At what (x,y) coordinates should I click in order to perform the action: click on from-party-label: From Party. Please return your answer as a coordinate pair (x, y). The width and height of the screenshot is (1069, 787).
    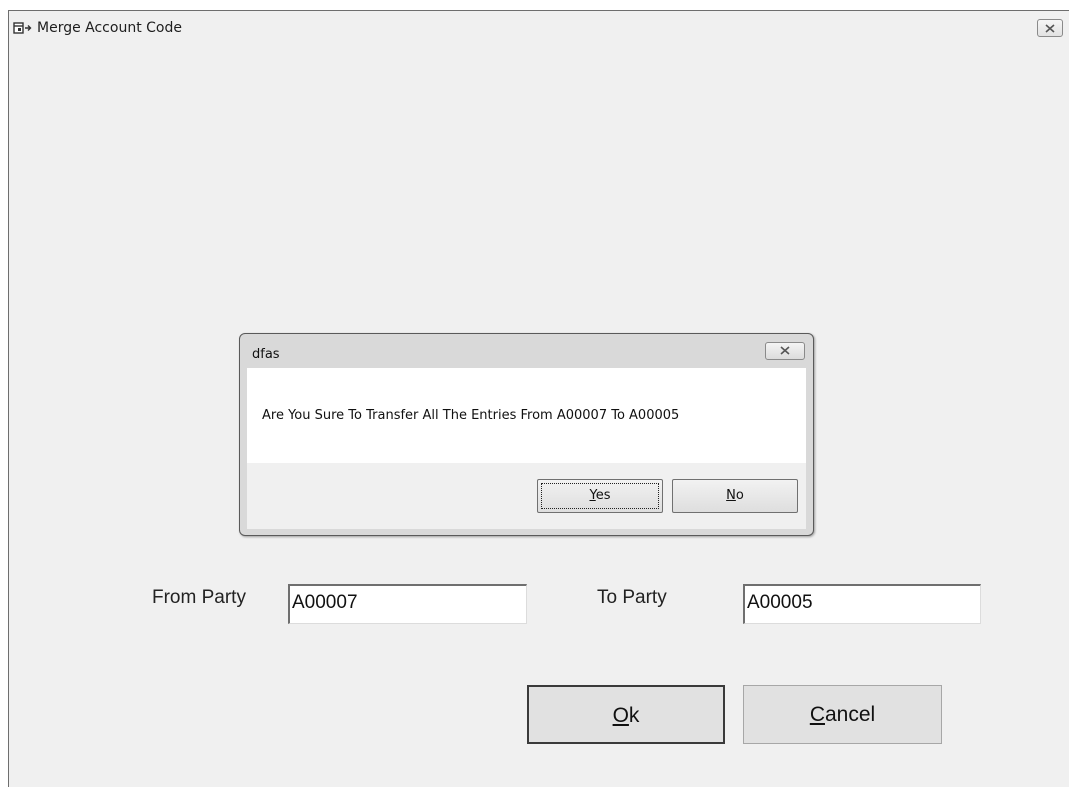
    Looking at the image, I should click on (199, 597).